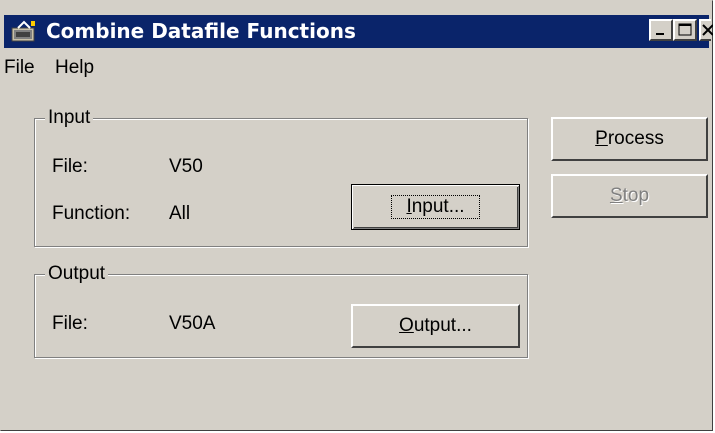 The height and width of the screenshot is (433, 715). What do you see at coordinates (661, 30) in the screenshot?
I see `minimize-button` at bounding box center [661, 30].